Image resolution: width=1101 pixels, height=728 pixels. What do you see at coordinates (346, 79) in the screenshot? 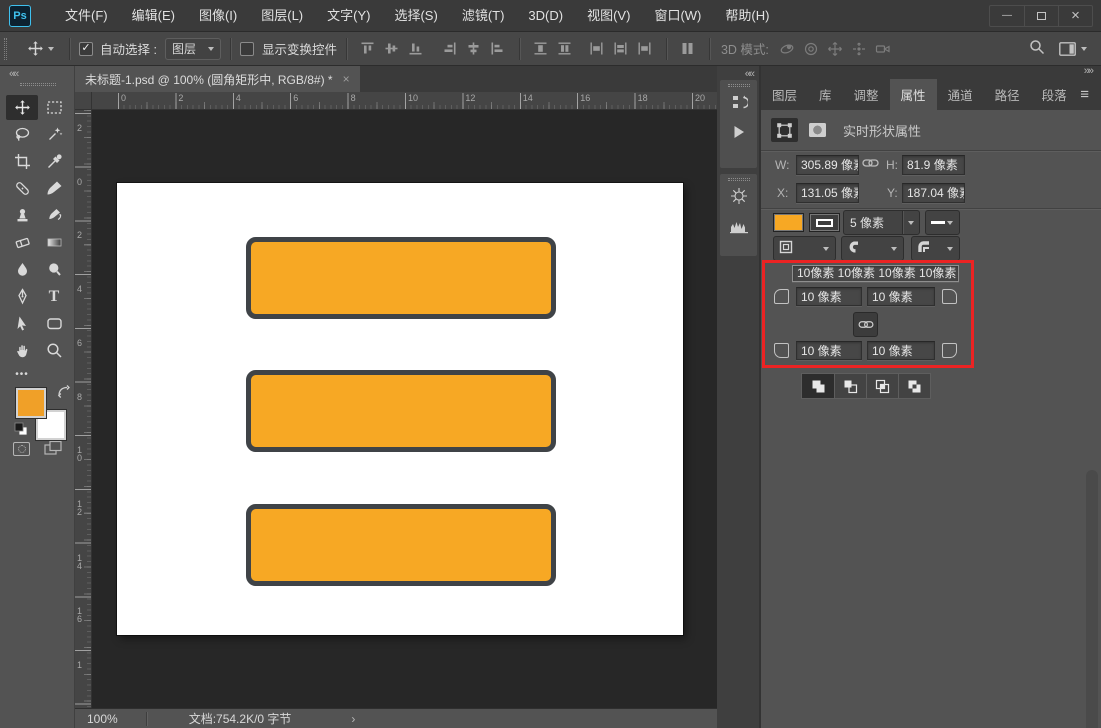
I see `close-tab-icon: ×` at bounding box center [346, 79].